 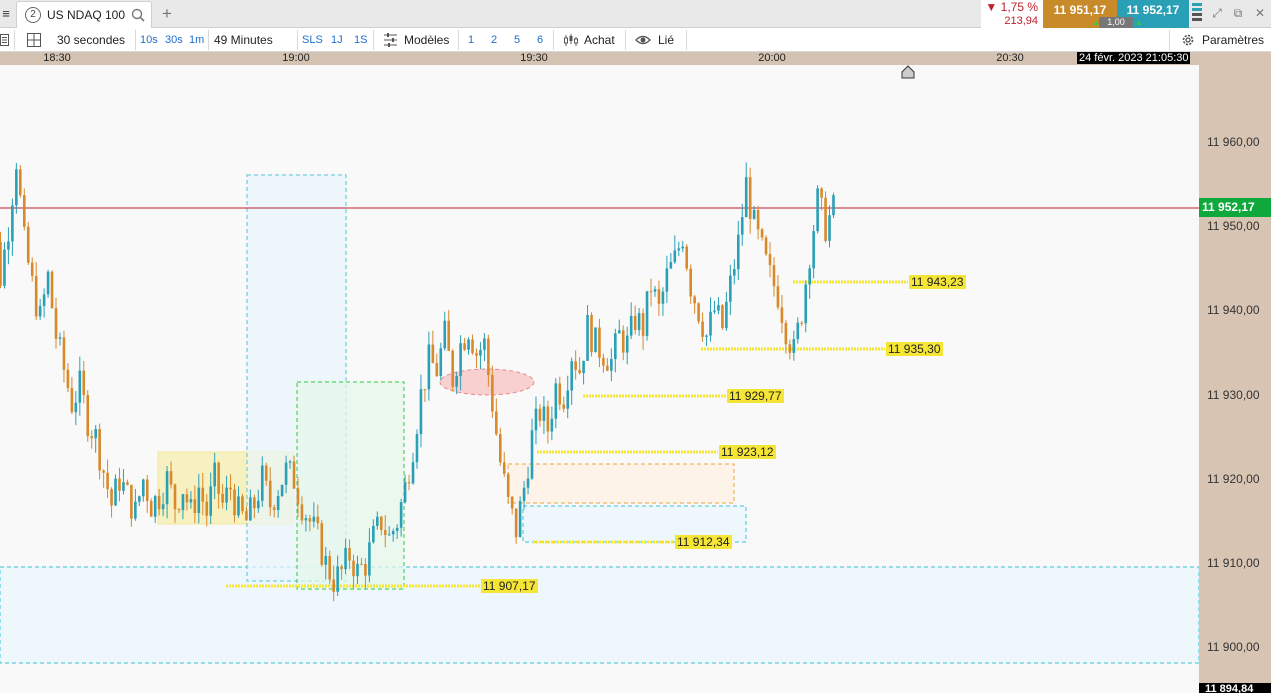 I want to click on add-tab-button: +, so click(x=167, y=14).